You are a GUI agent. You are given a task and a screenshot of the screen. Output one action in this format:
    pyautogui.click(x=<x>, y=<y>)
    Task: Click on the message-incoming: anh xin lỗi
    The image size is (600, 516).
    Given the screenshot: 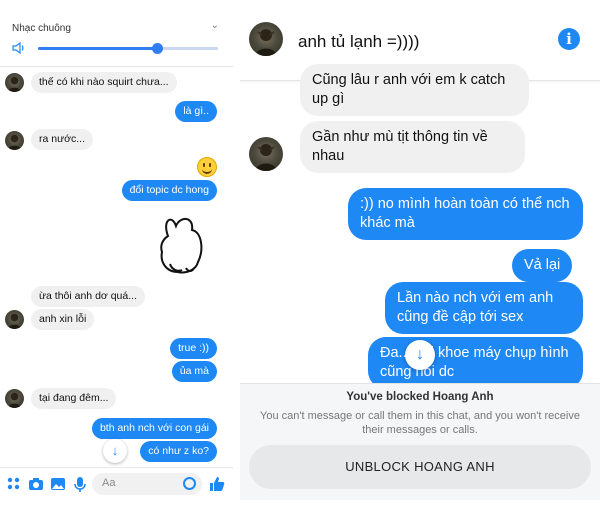 What is the action you would take?
    pyautogui.click(x=63, y=319)
    